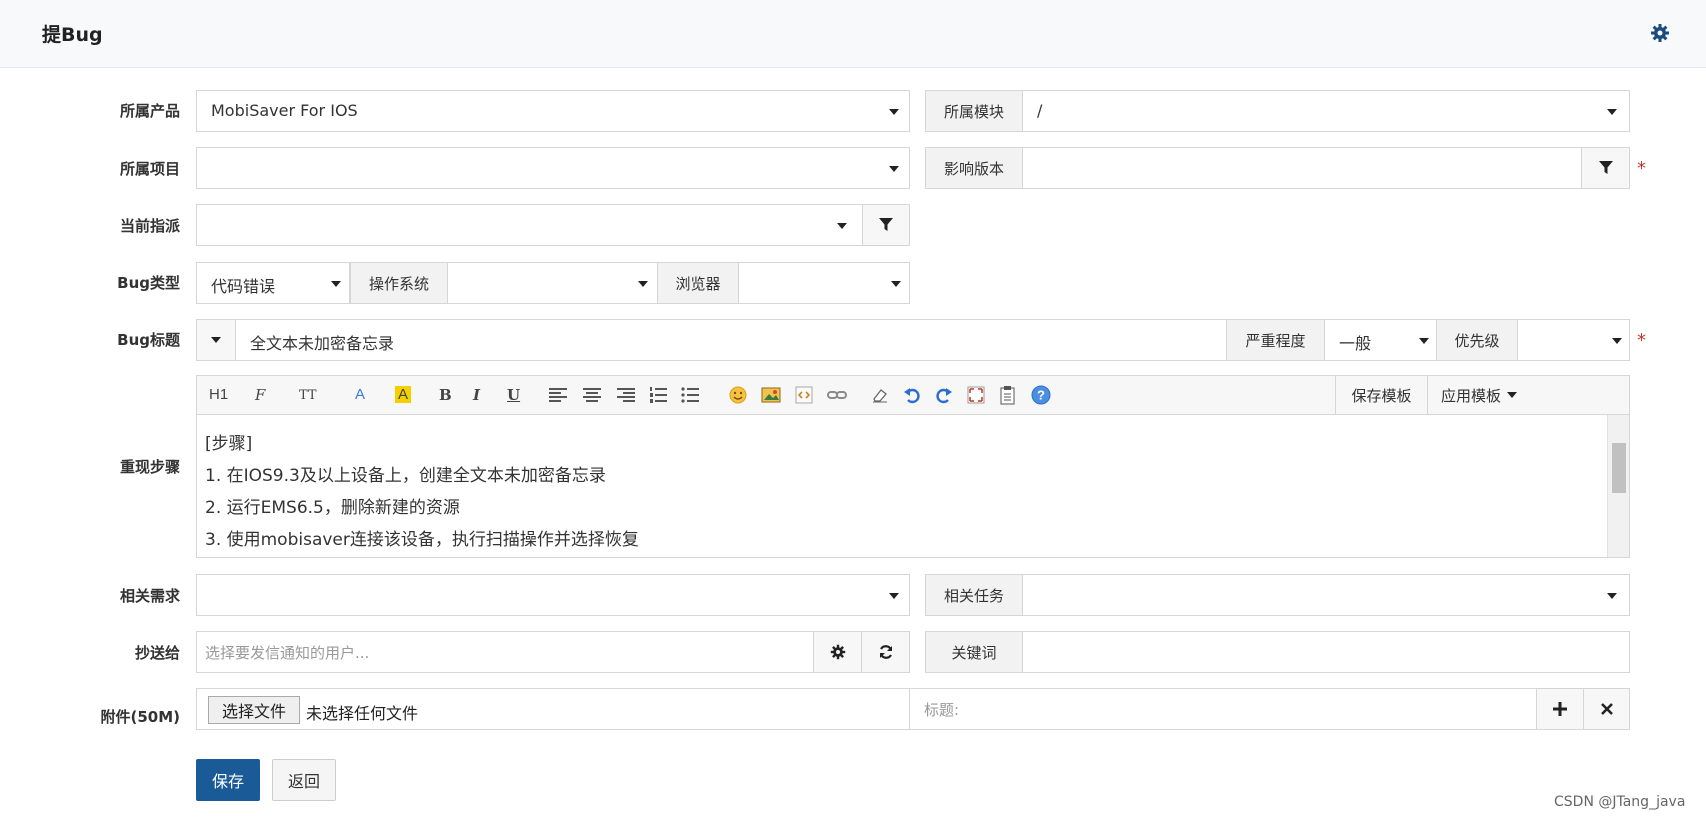 The width and height of the screenshot is (1706, 822). Describe the element at coordinates (771, 395) in the screenshot. I see `image-icon` at that location.